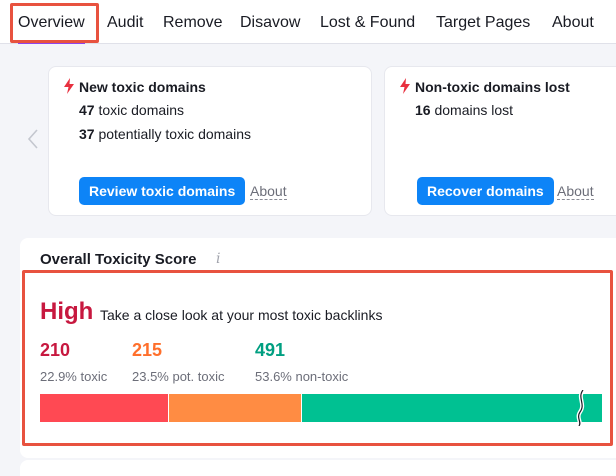 The image size is (616, 476). Describe the element at coordinates (132, 110) in the screenshot. I see `toxic-domains-count: 47 toxic domains` at that location.